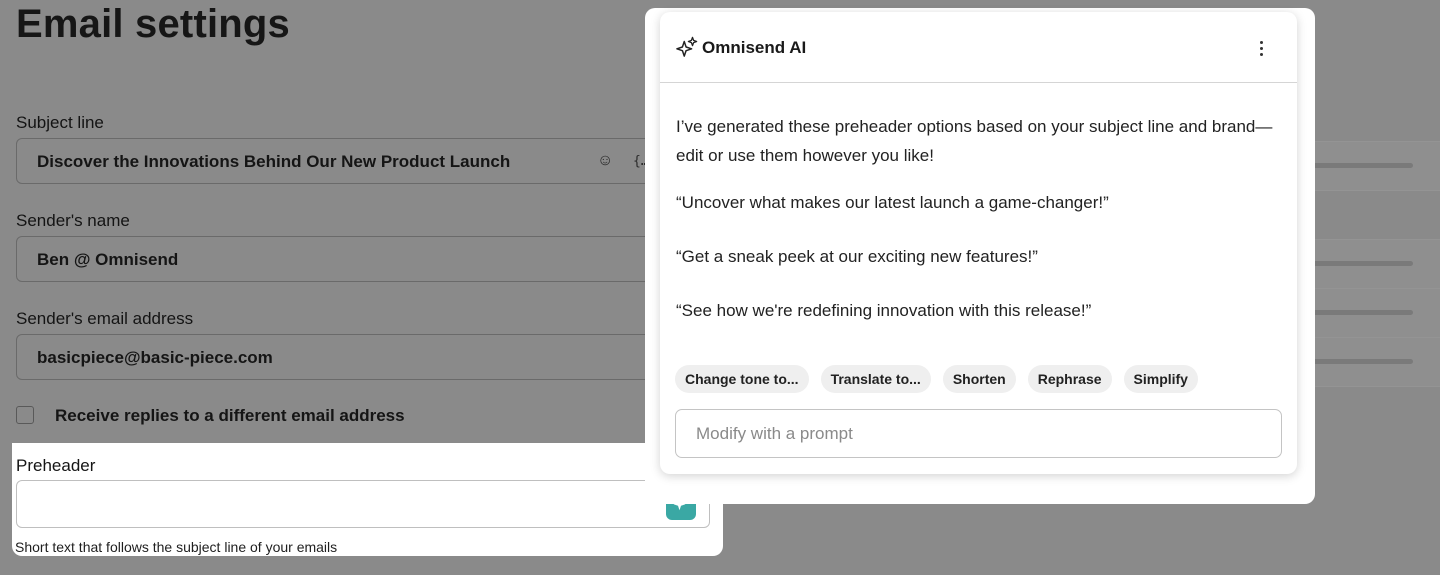 This screenshot has height=575, width=1440. Describe the element at coordinates (105, 318) in the screenshot. I see `sender-email-label: Sender's email address` at that location.